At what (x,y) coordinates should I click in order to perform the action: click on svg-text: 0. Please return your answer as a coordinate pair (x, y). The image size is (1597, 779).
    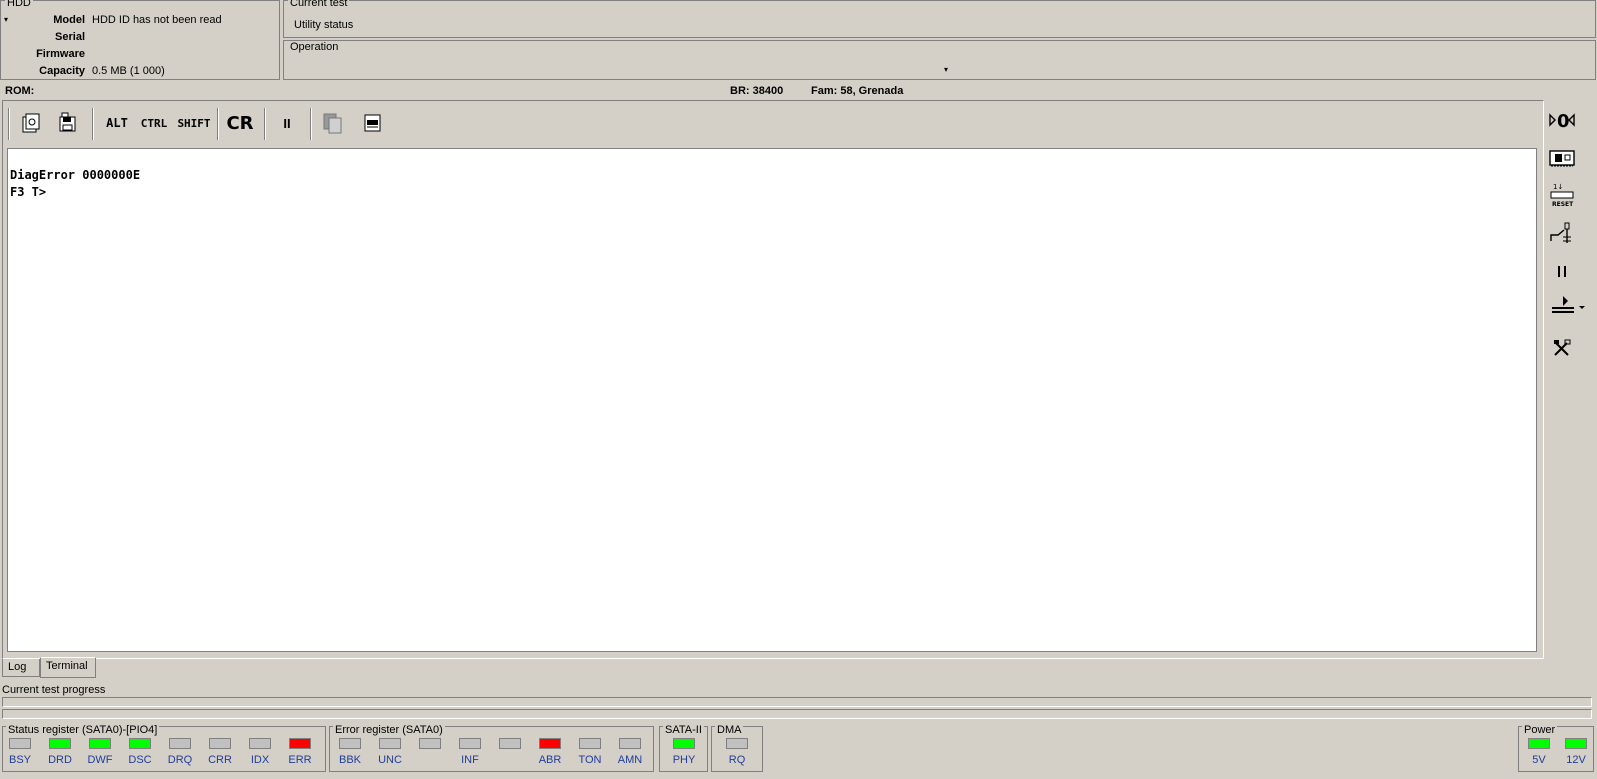
    Looking at the image, I should click on (1563, 121).